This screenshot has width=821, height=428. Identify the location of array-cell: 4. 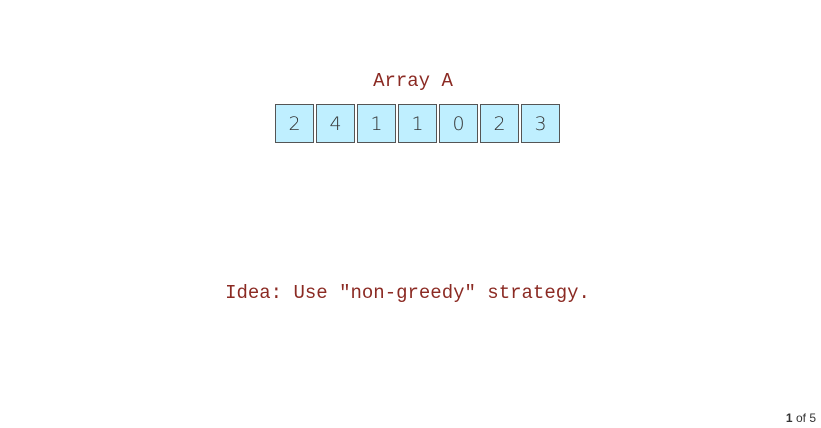
(335, 123).